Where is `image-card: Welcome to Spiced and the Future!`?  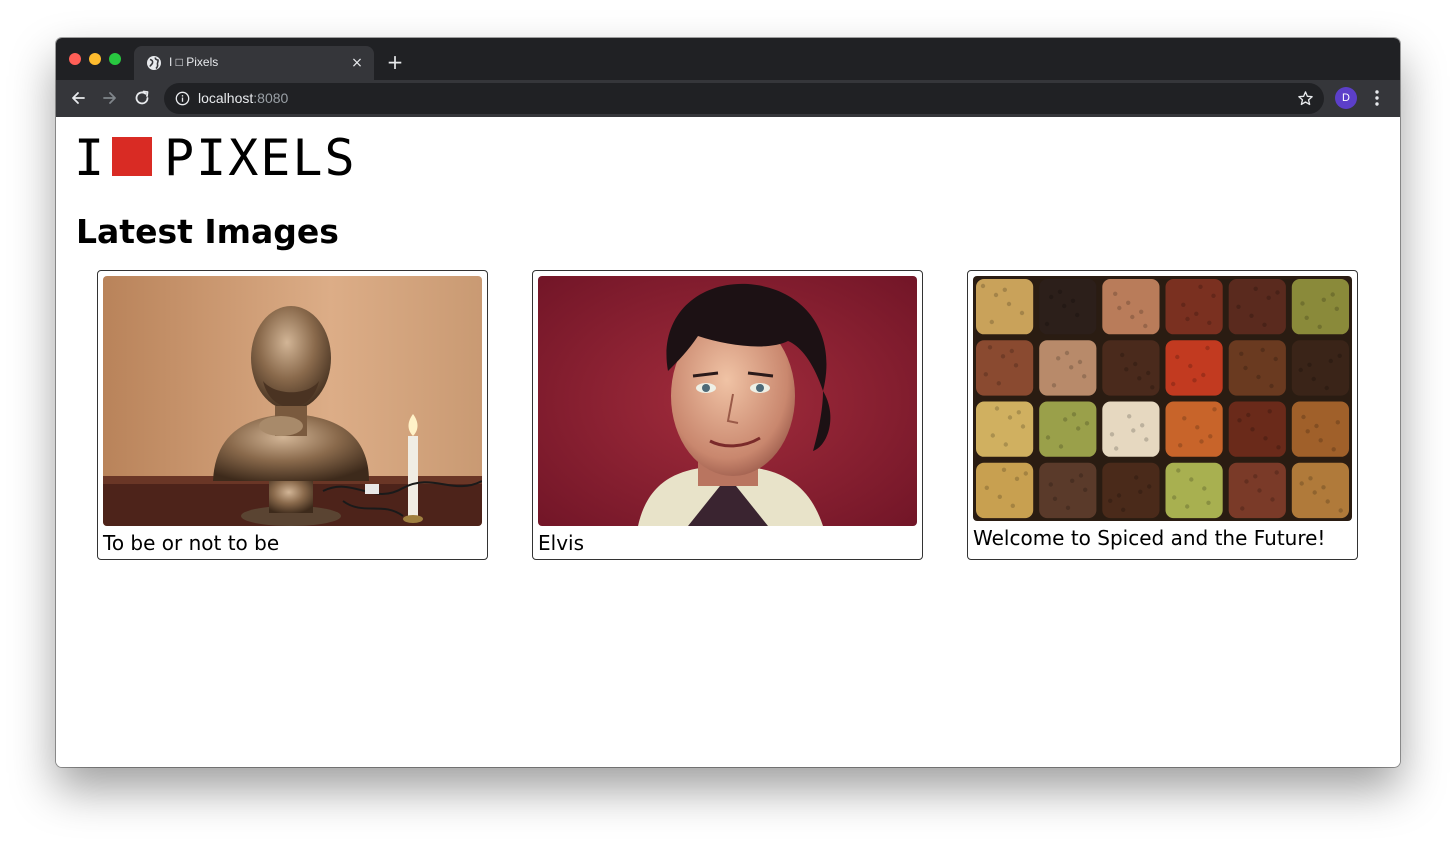
image-card: Welcome to Spiced and the Future! is located at coordinates (1162, 415).